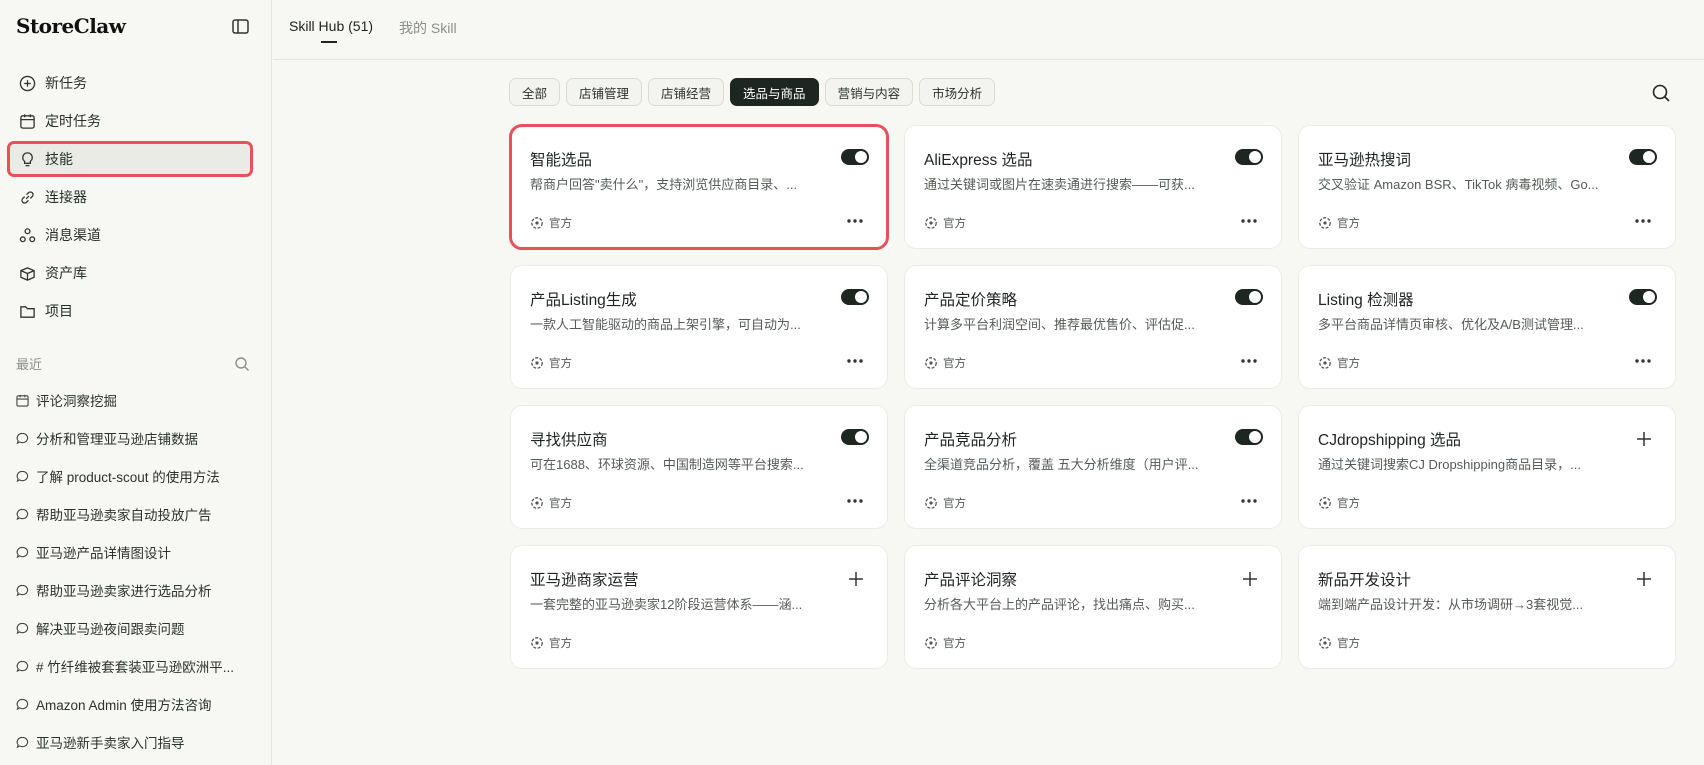 This screenshot has height=765, width=1704. Describe the element at coordinates (569, 440) in the screenshot. I see `skill-title: 寻找供应商` at that location.